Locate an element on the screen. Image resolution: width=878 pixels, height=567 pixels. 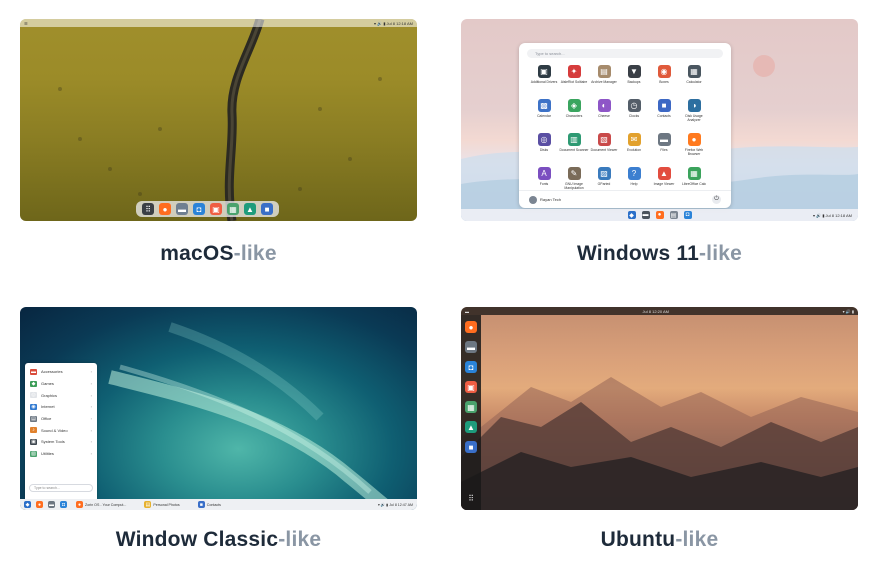
app-tile: ▧ Document Viewer is located at coordinates (604, 148).